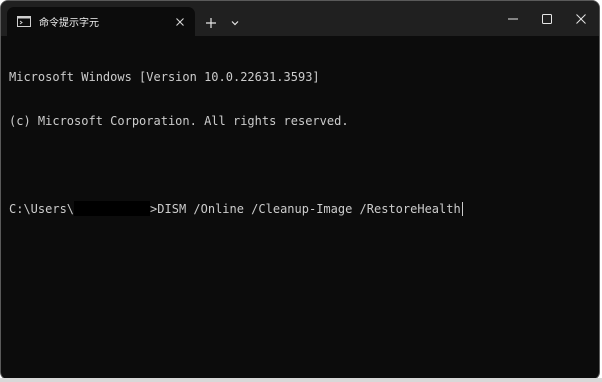  I want to click on terminal-icon, so click(24, 21).